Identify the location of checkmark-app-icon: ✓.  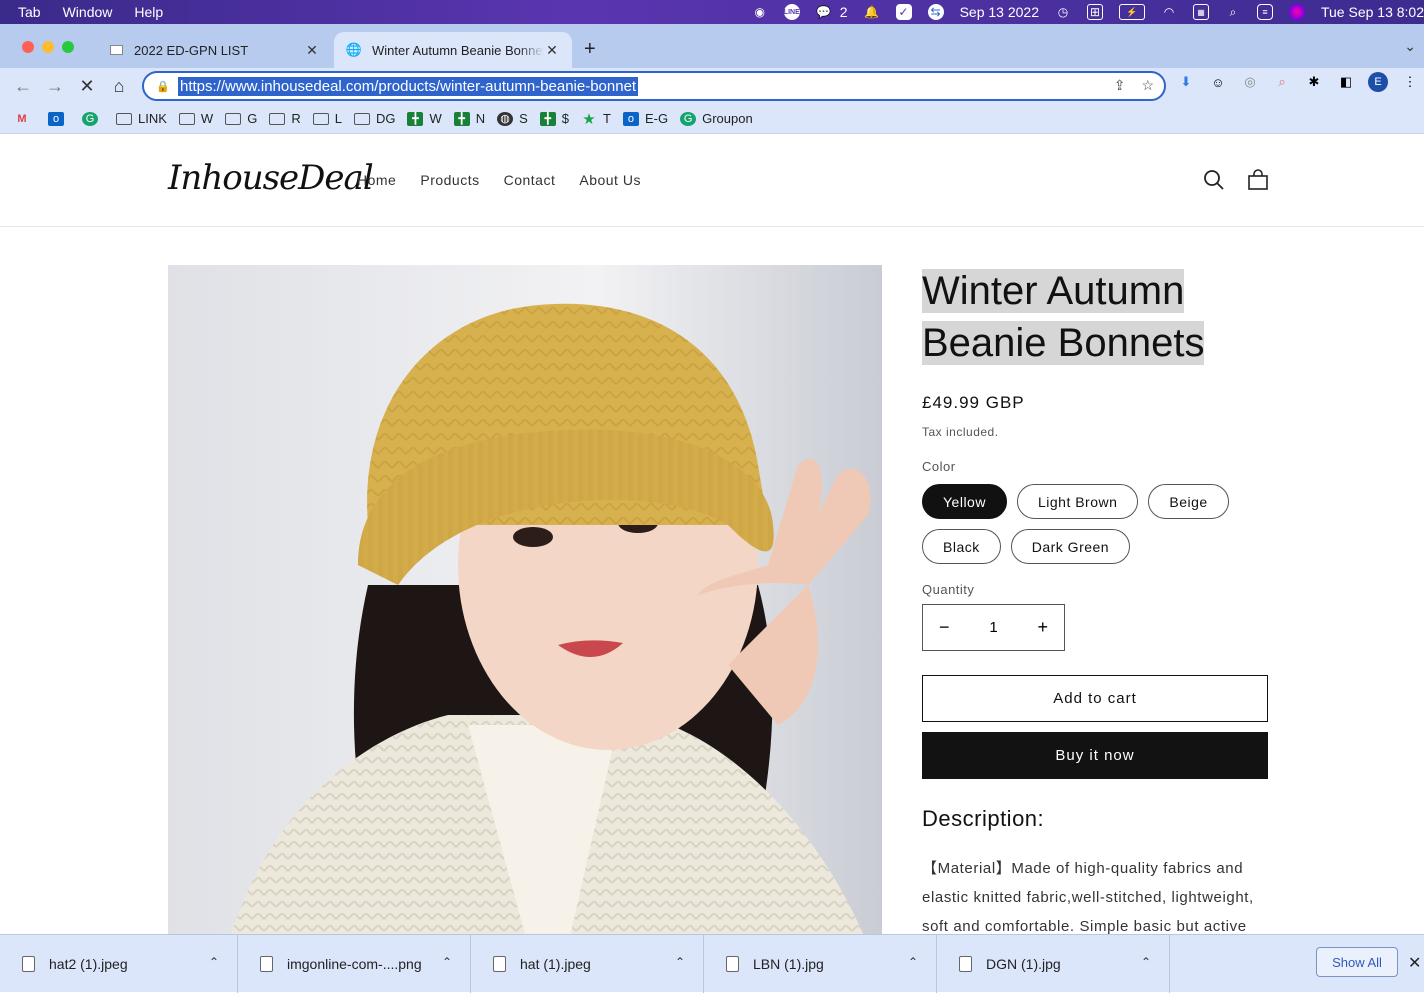
(903, 12).